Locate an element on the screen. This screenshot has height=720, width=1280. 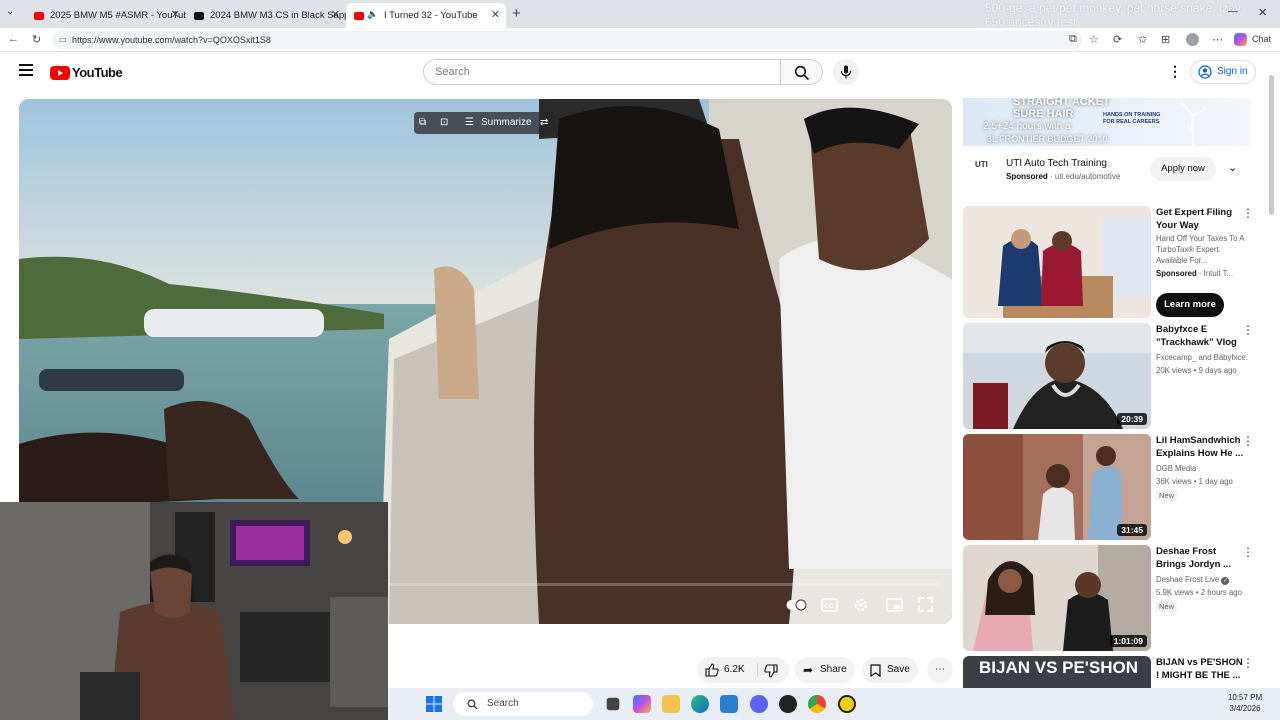
taskbar-search: Search is located at coordinates (523, 704).